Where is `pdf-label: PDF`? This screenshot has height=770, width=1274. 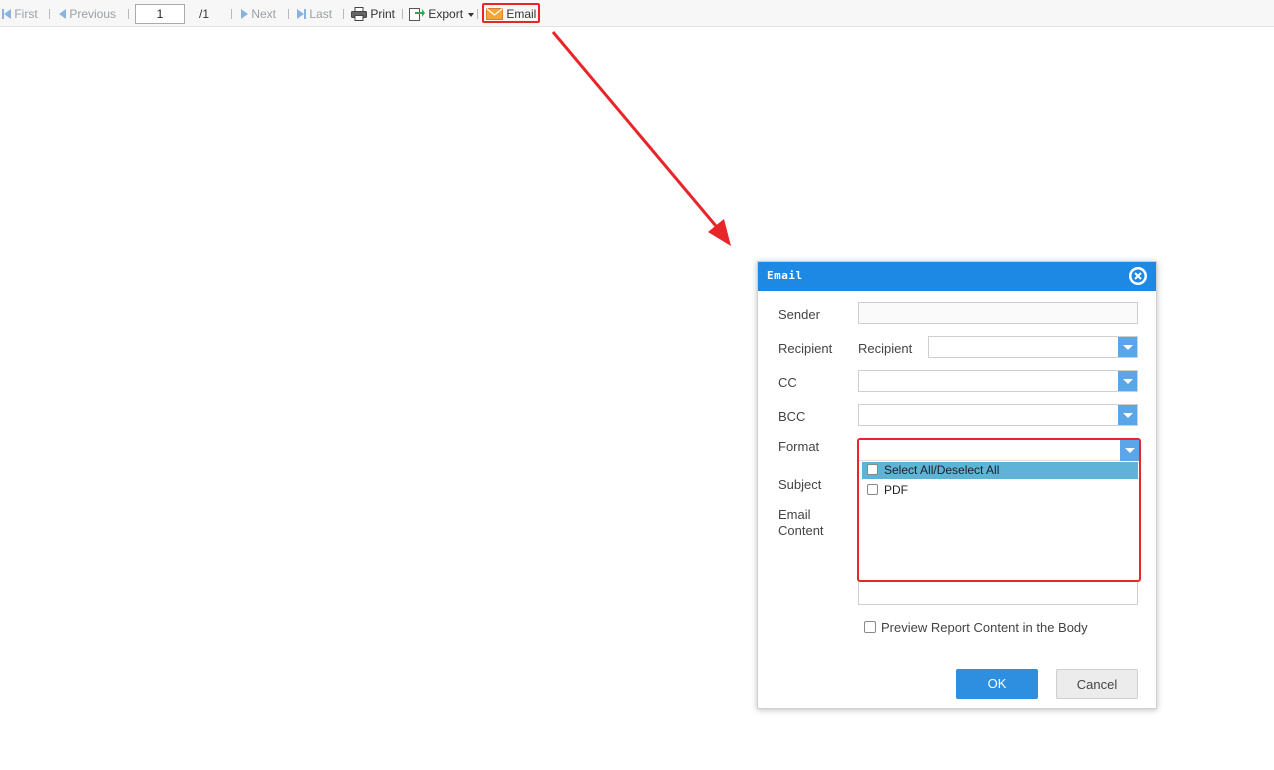
pdf-label: PDF is located at coordinates (896, 490).